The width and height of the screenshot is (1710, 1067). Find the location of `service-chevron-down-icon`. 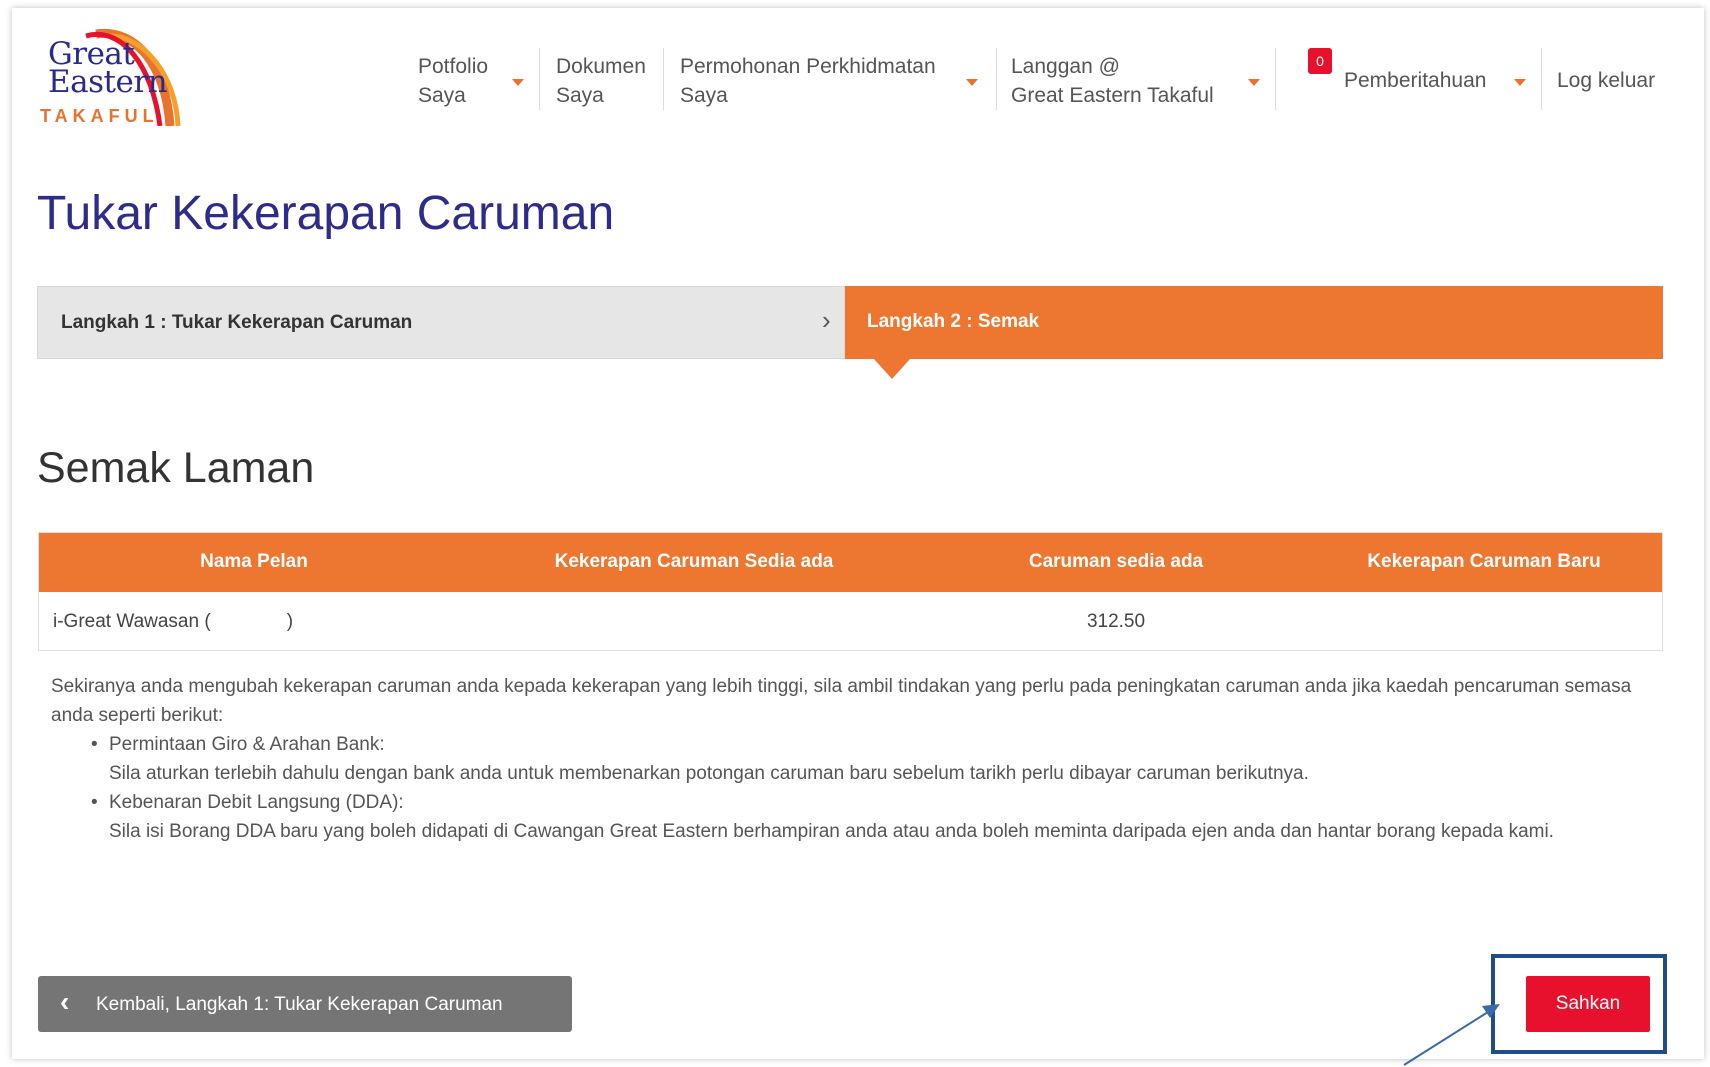

service-chevron-down-icon is located at coordinates (972, 82).